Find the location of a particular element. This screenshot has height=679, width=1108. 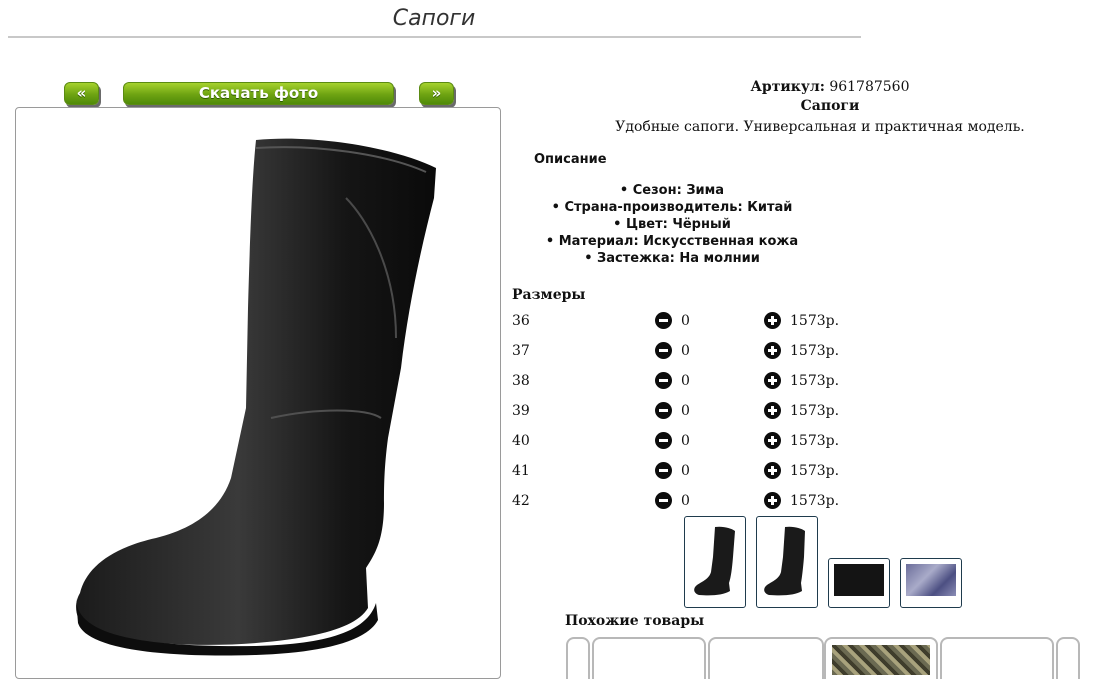

similar-scroll-left is located at coordinates (578, 658).